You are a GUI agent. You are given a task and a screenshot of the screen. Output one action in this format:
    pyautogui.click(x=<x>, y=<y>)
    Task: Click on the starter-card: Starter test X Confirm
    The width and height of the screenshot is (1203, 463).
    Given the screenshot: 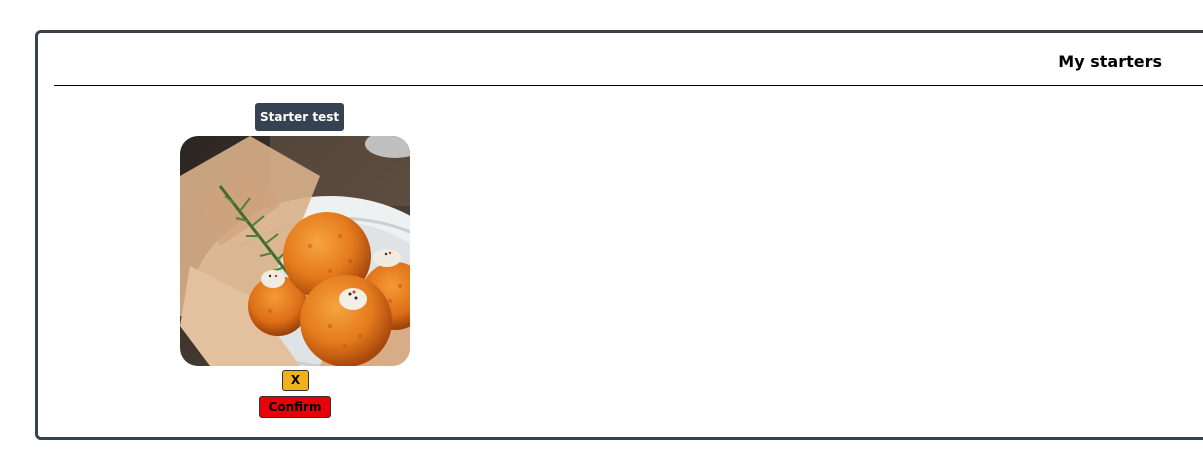 What is the action you would take?
    pyautogui.click(x=295, y=263)
    